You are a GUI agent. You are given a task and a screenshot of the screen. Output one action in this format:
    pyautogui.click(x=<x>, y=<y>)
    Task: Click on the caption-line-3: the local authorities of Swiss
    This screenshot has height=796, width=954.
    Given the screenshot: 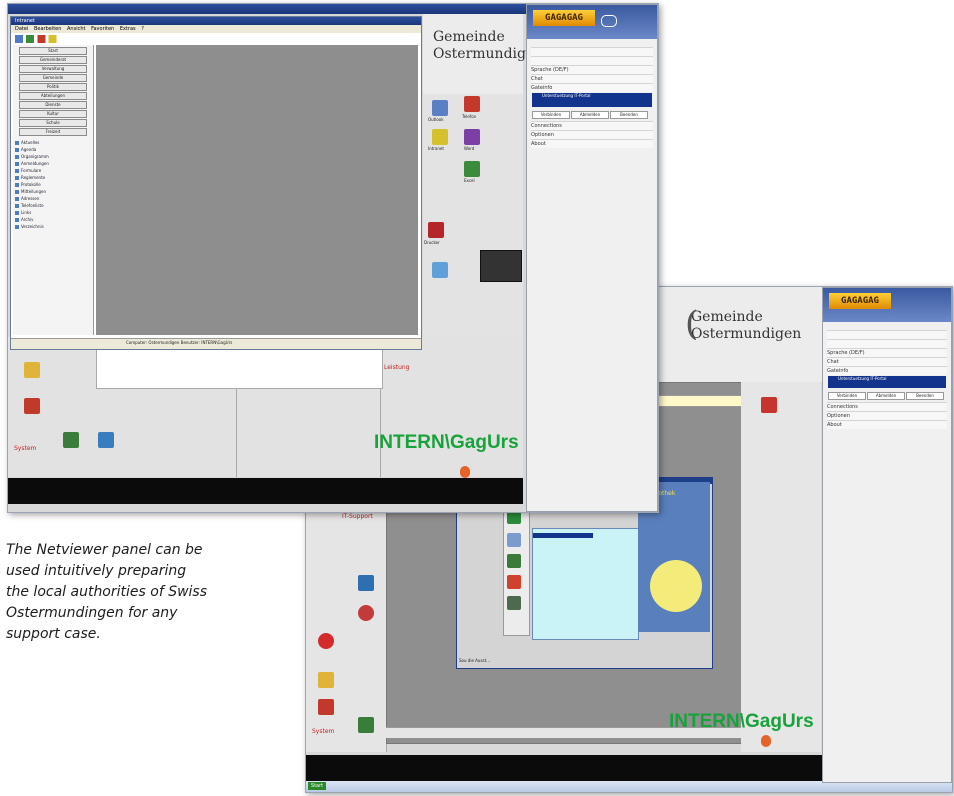 What is the action you would take?
    pyautogui.click(x=107, y=592)
    